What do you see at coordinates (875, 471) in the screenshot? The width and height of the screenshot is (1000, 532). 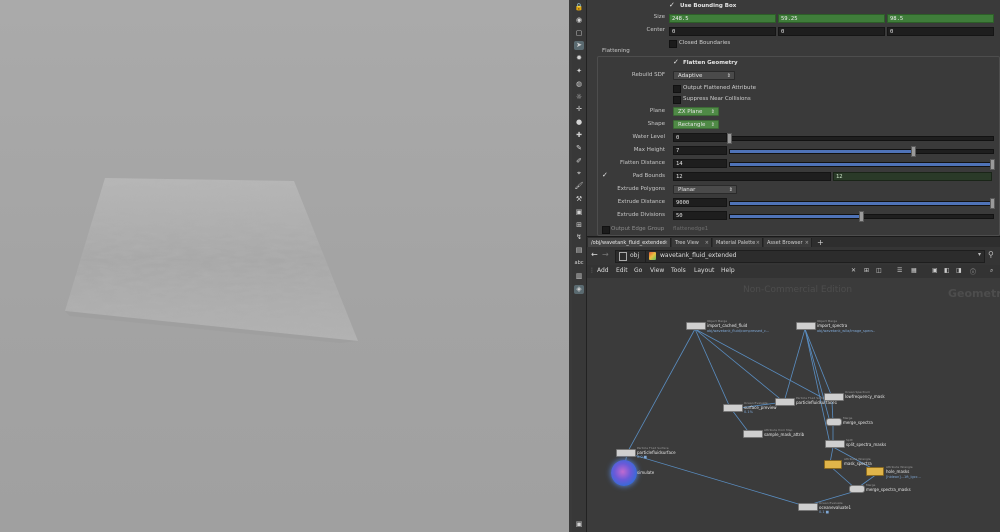 I see `node-hole-masks` at bounding box center [875, 471].